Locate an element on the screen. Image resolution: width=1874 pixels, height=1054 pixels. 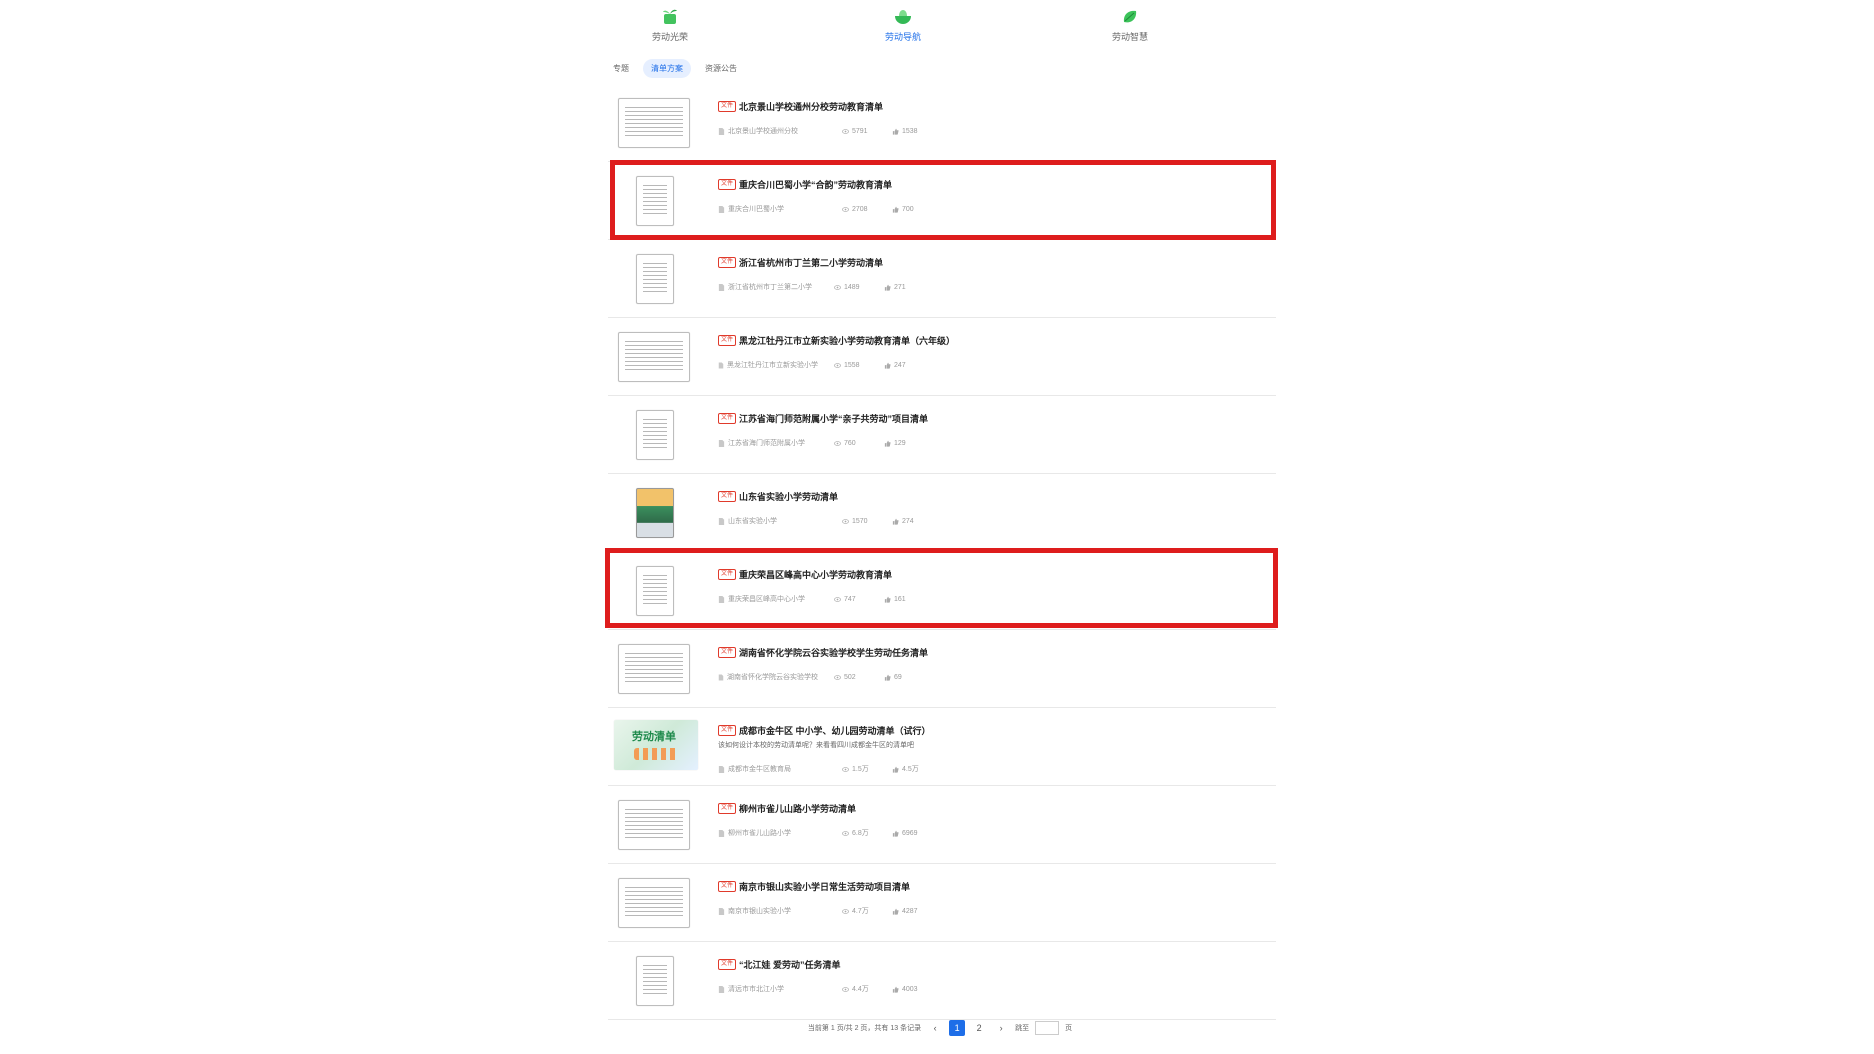
item-title: 湖南省怀化学院云谷实验学校学生劳动任务清单 is located at coordinates (833, 652).